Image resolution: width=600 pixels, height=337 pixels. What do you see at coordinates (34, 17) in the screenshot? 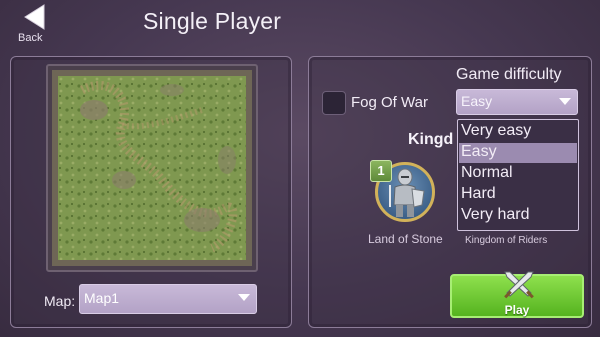
I see `back-arrow-icon` at bounding box center [34, 17].